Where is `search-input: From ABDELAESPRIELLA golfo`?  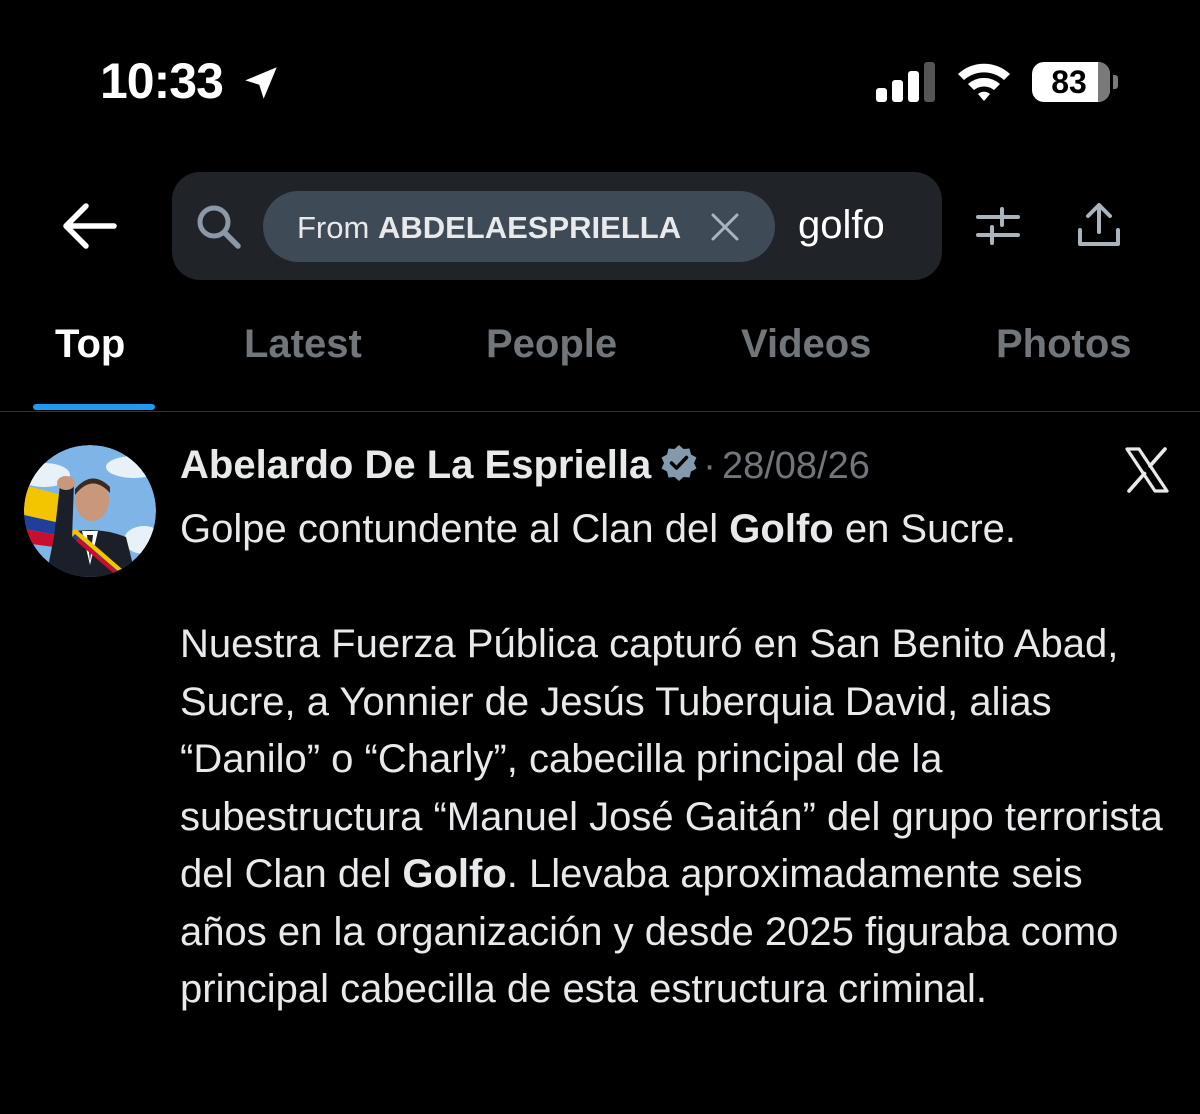
search-input: From ABDELAESPRIELLA golfo is located at coordinates (557, 226).